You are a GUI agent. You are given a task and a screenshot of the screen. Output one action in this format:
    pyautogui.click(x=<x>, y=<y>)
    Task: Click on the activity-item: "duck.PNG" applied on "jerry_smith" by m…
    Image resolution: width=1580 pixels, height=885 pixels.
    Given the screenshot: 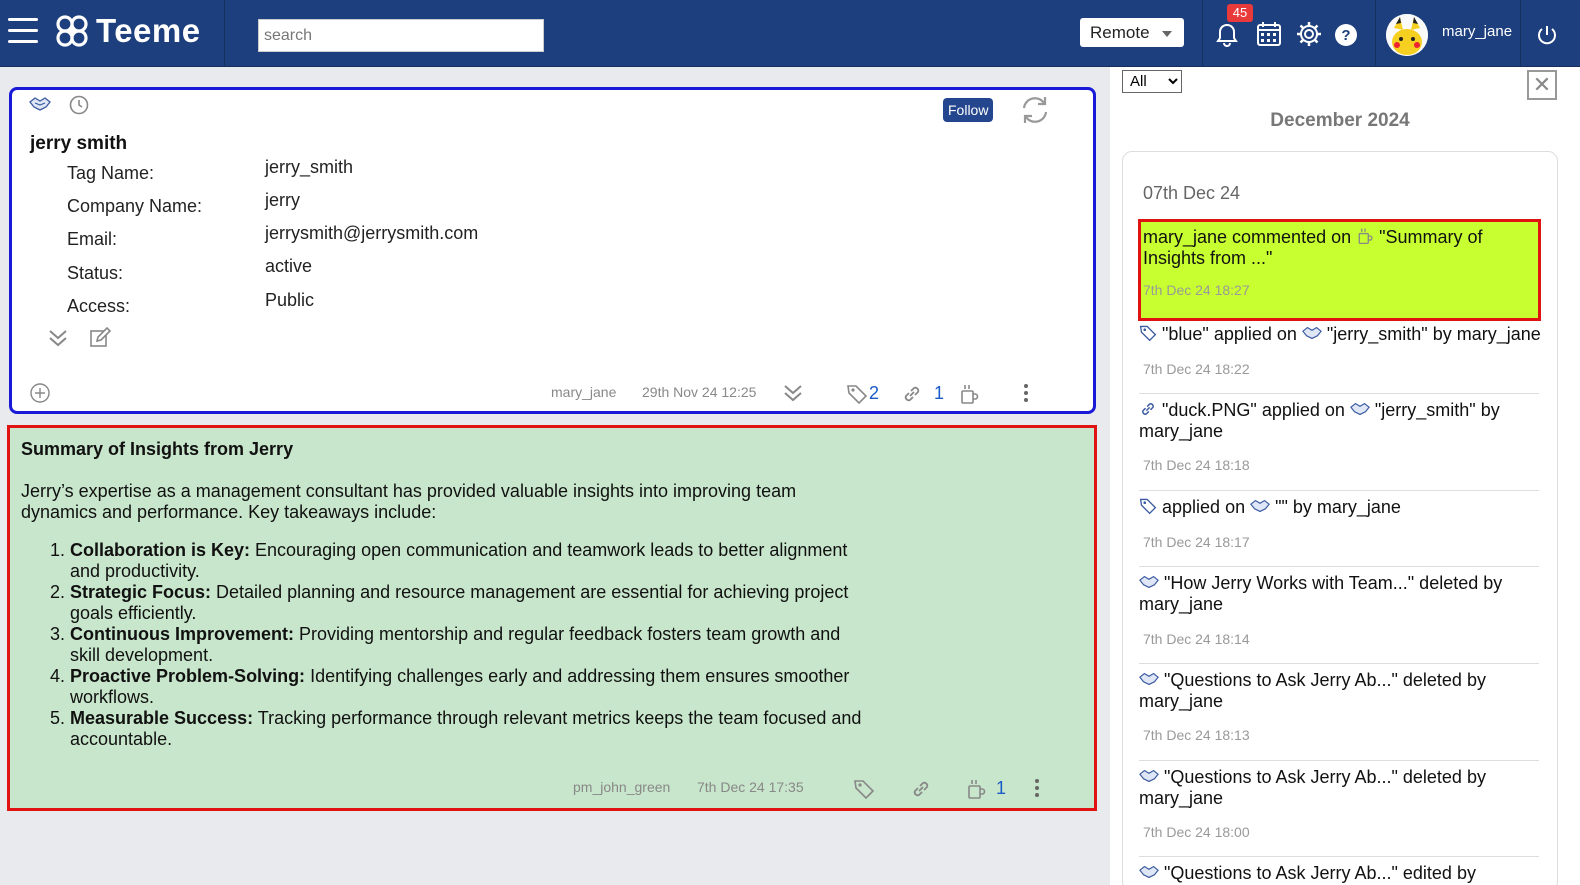 What is the action you would take?
    pyautogui.click(x=1340, y=421)
    